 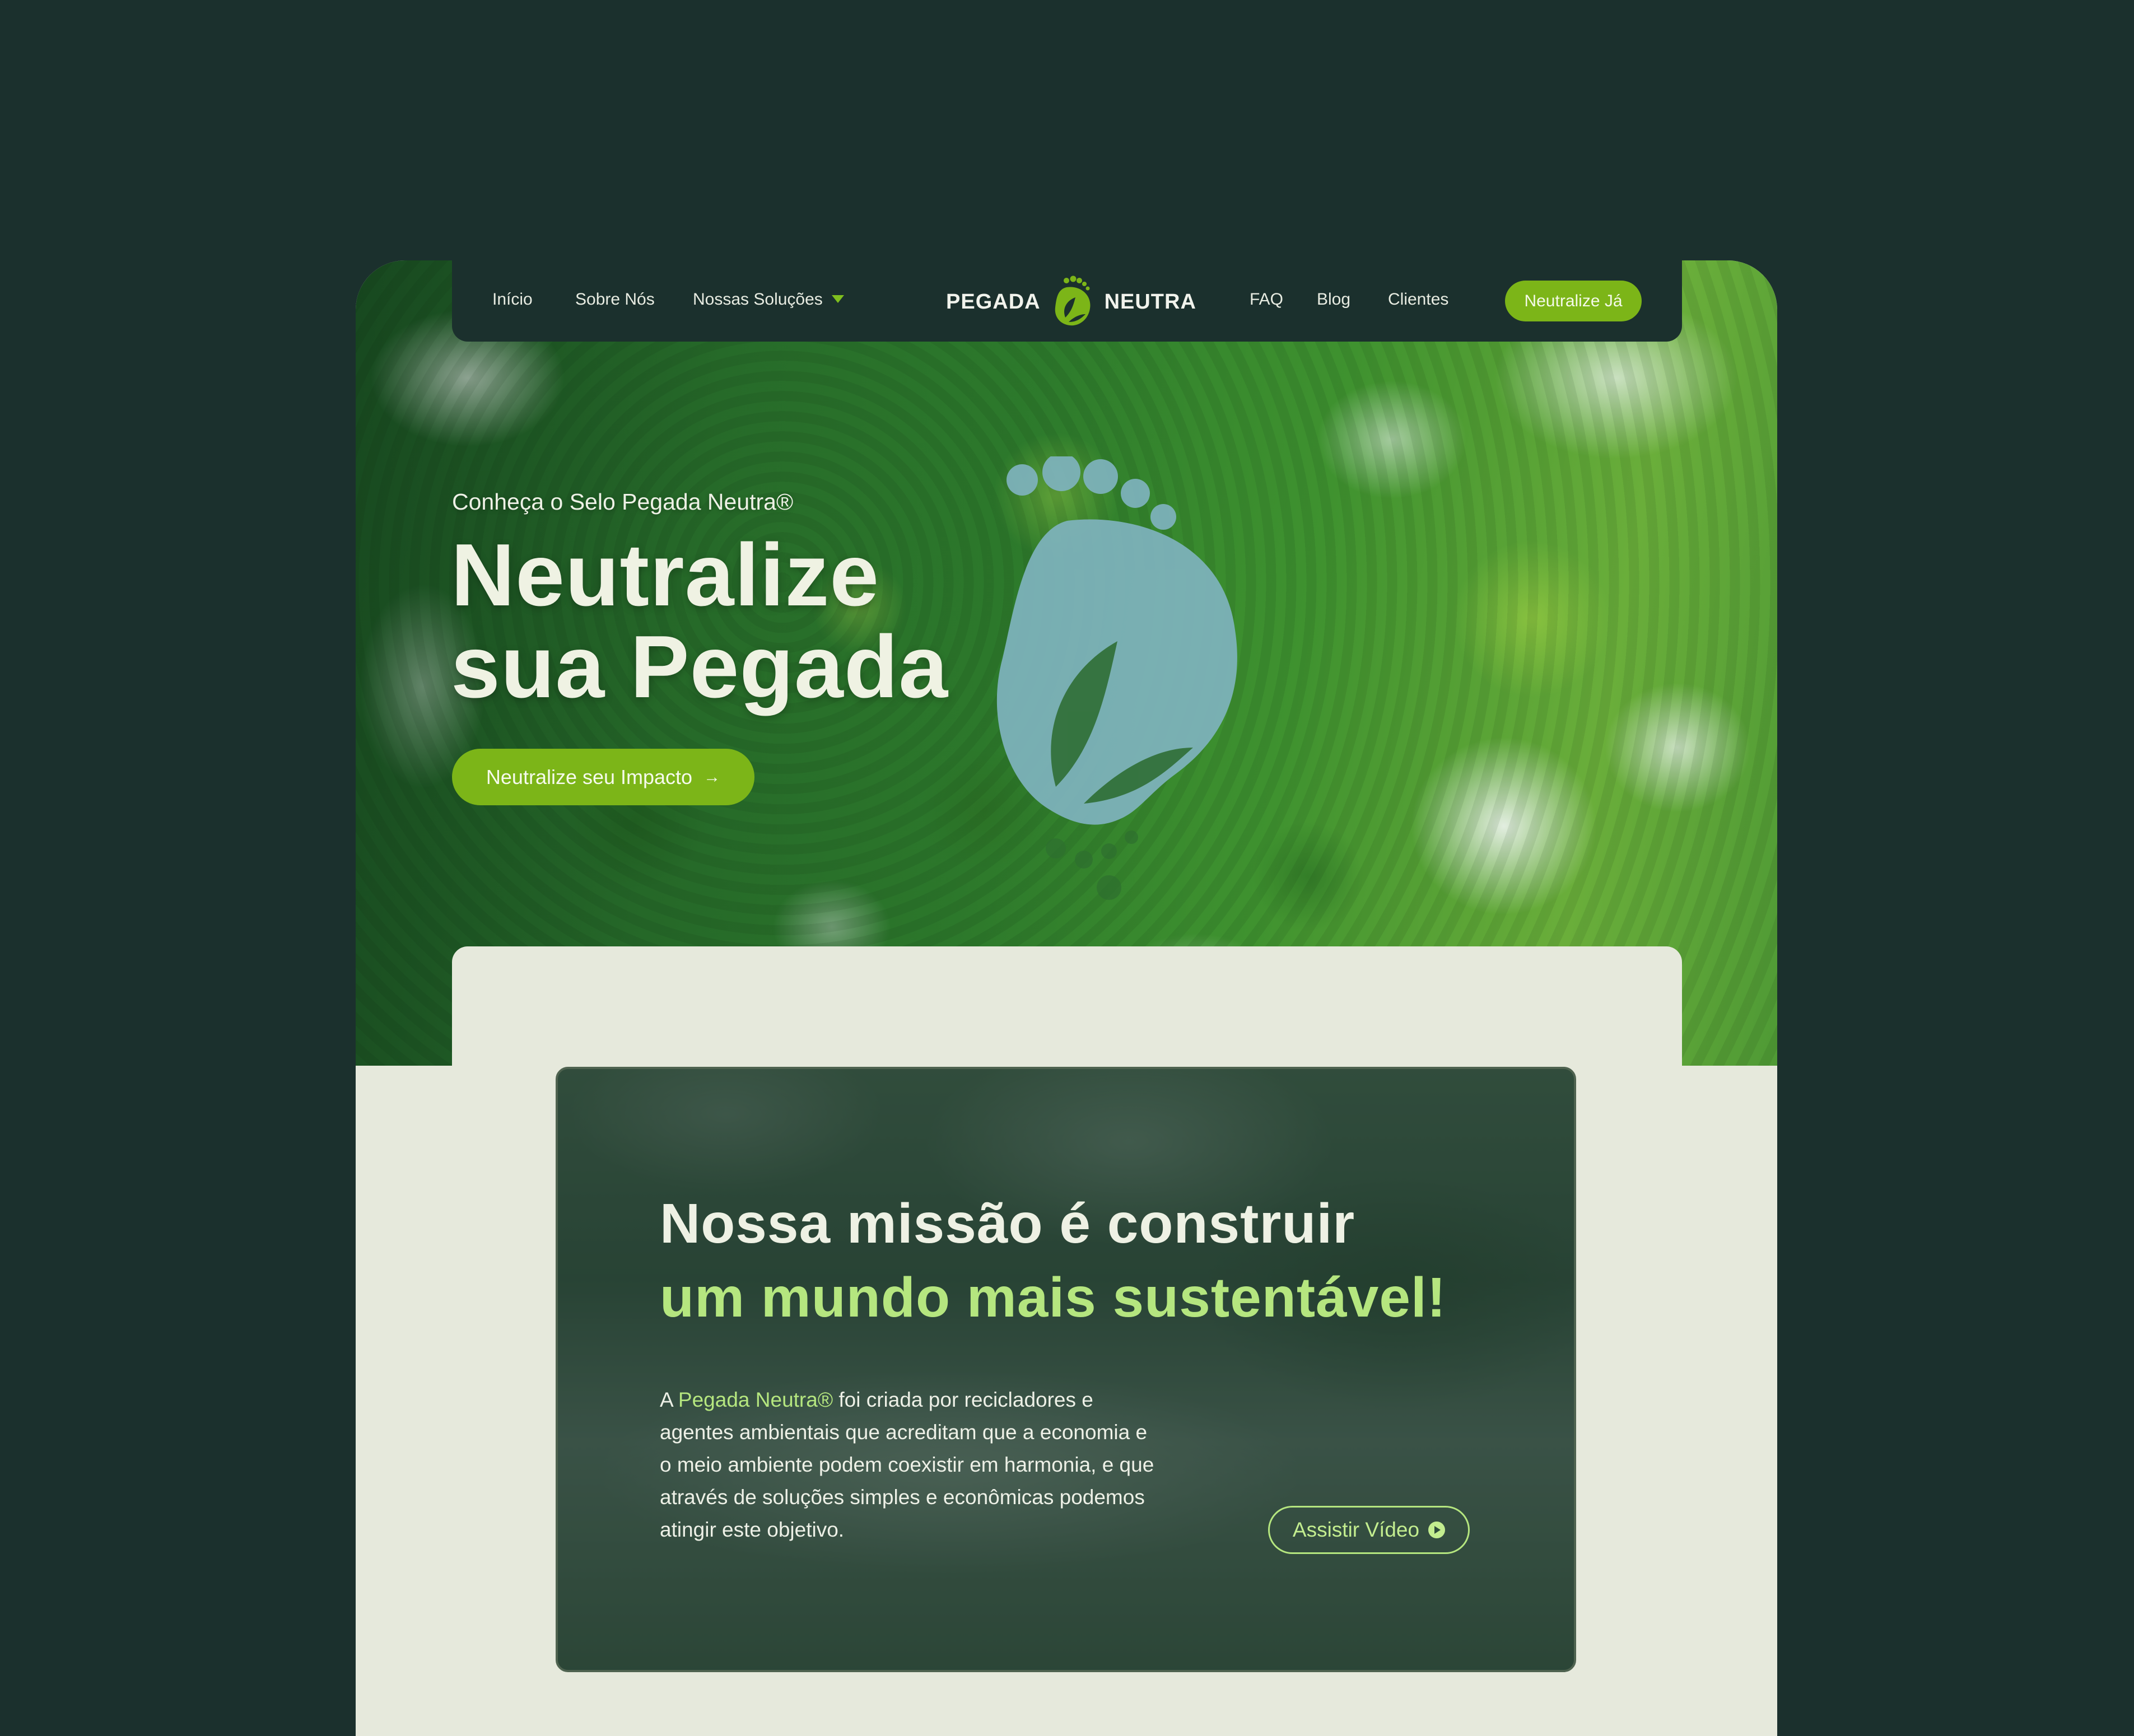 I want to click on watch-video-label: Assistir Vídeo, so click(x=1356, y=1530).